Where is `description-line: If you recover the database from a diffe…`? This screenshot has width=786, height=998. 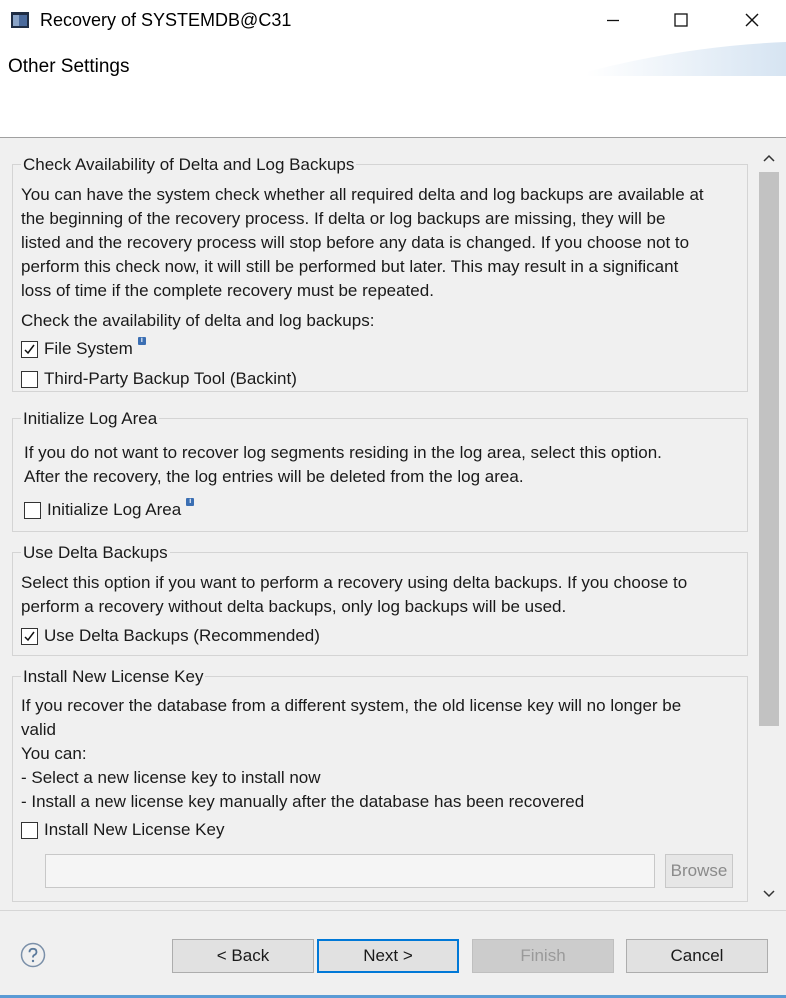
description-line: If you recover the database from a diffe… is located at coordinates (351, 705).